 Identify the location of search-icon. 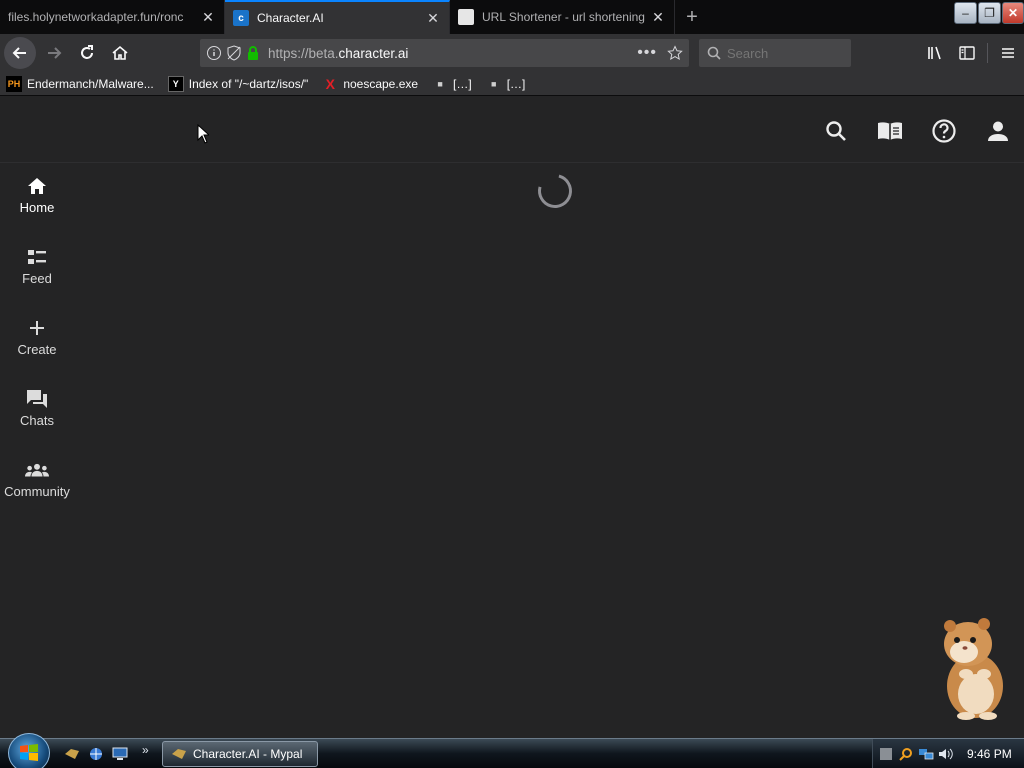
(836, 131).